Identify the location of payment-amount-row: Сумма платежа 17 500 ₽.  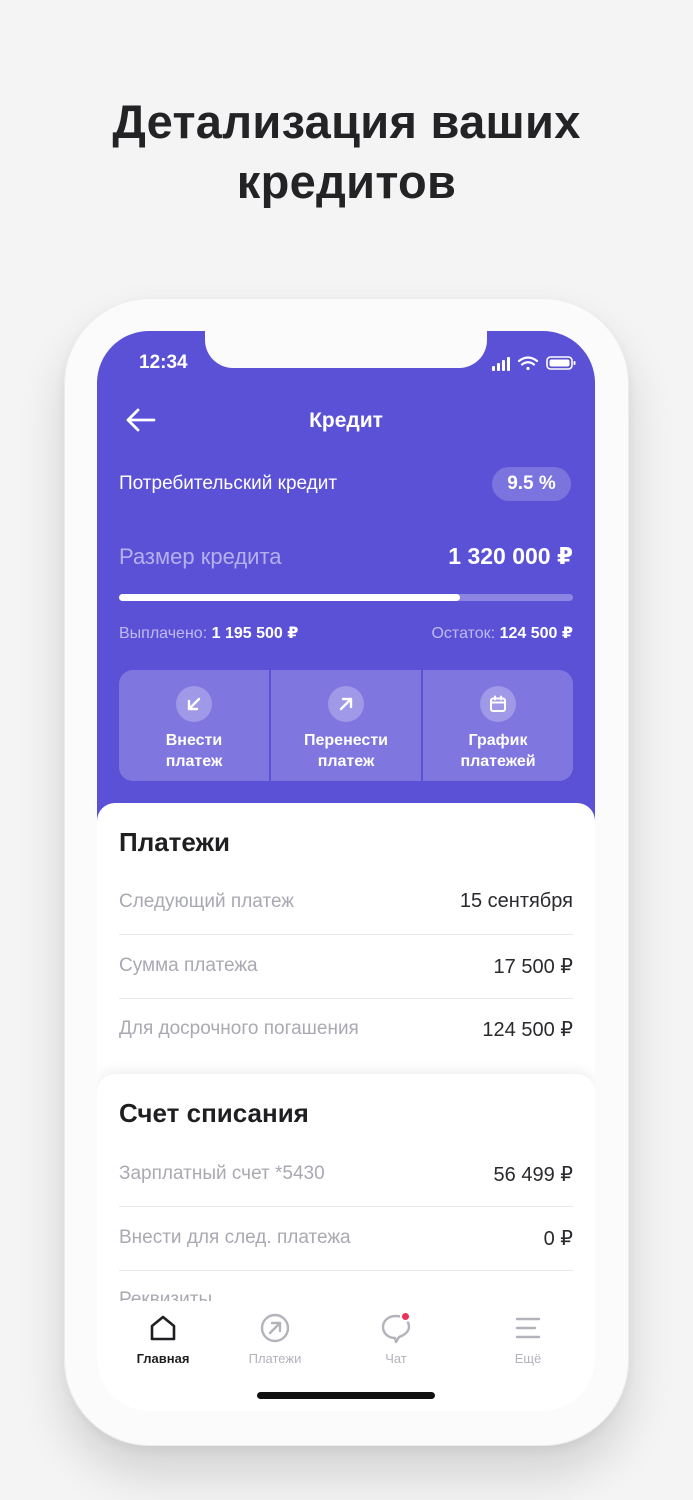
(346, 967).